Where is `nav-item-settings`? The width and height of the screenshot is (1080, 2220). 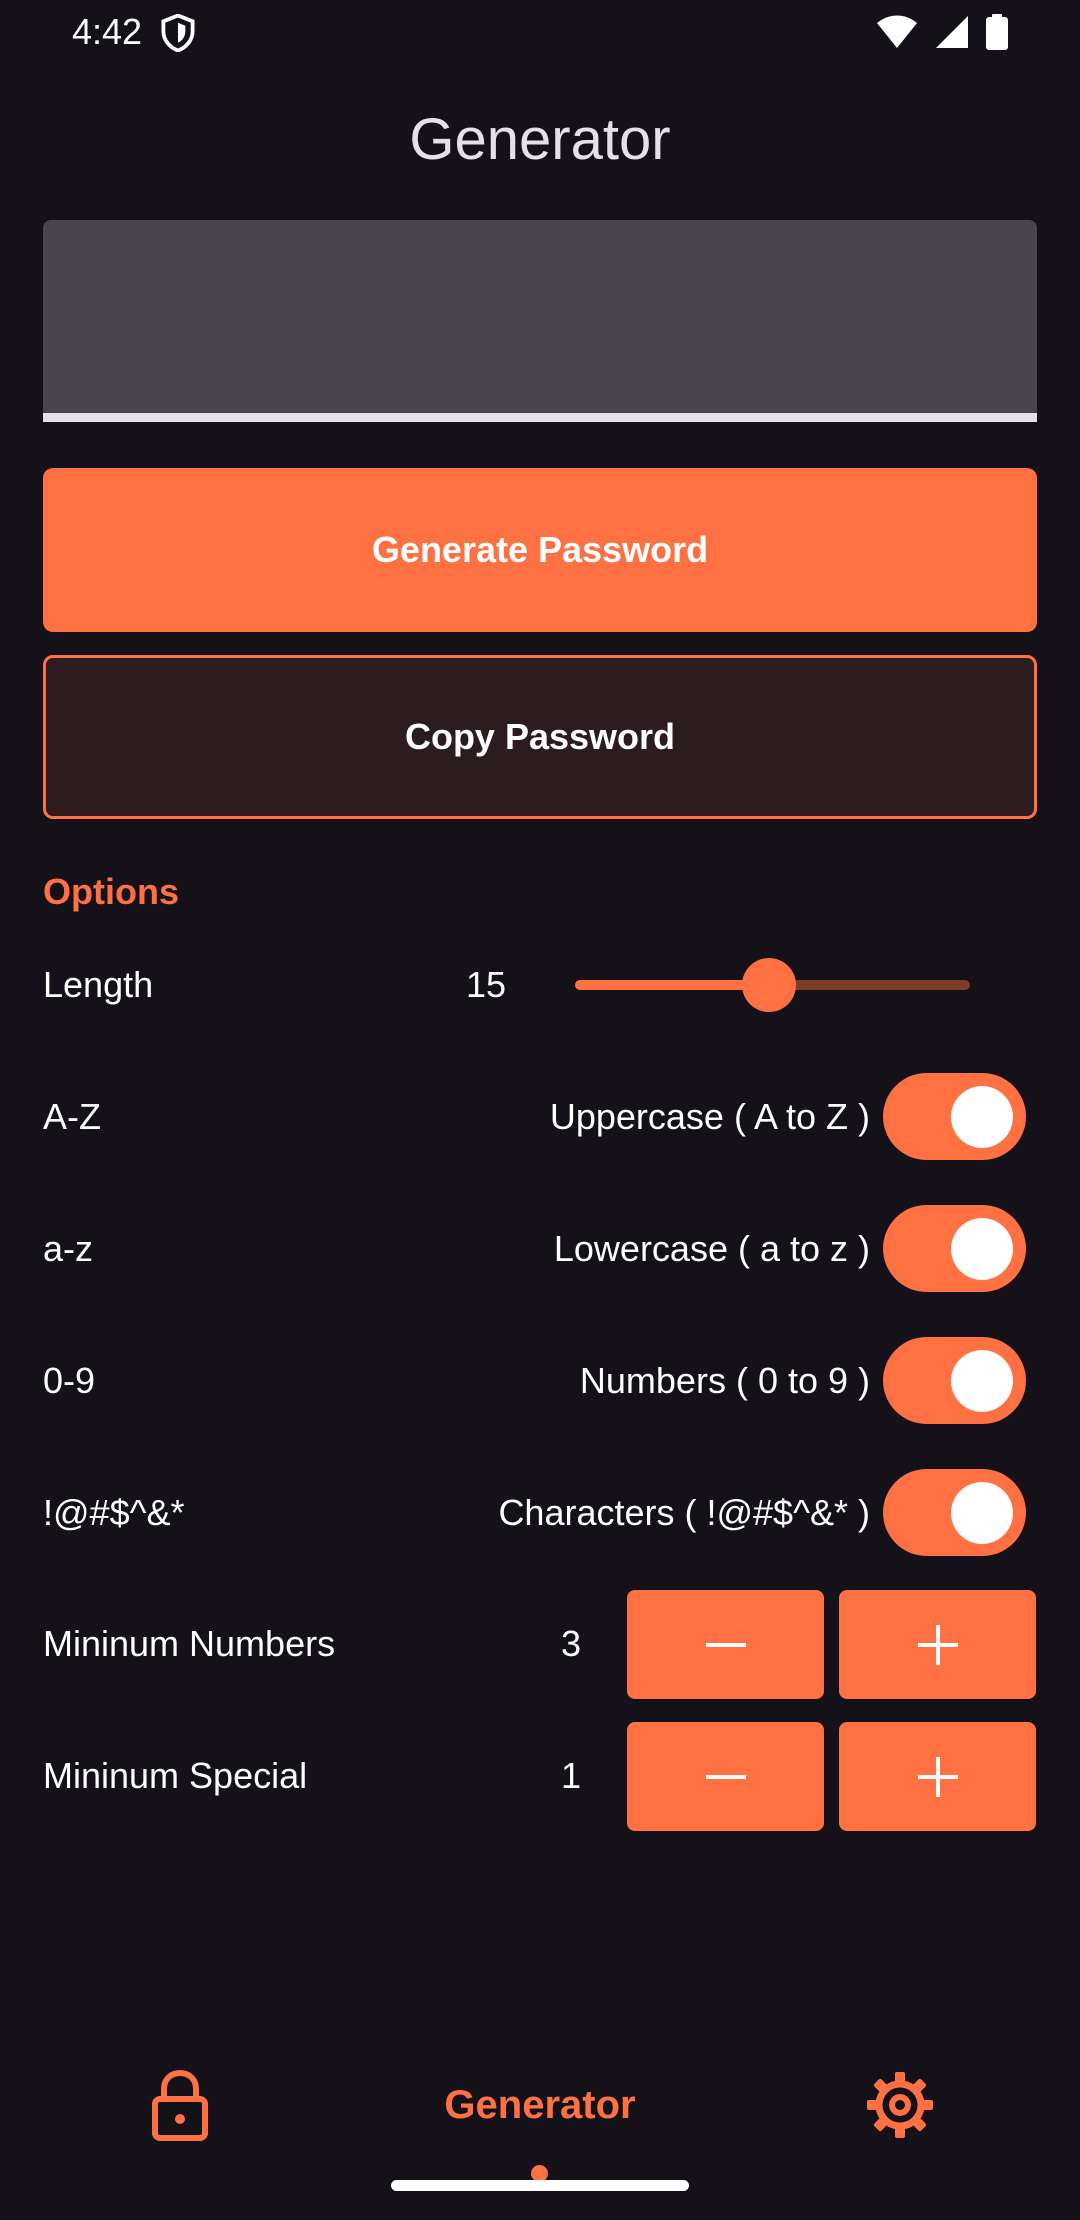
nav-item-settings is located at coordinates (900, 2105).